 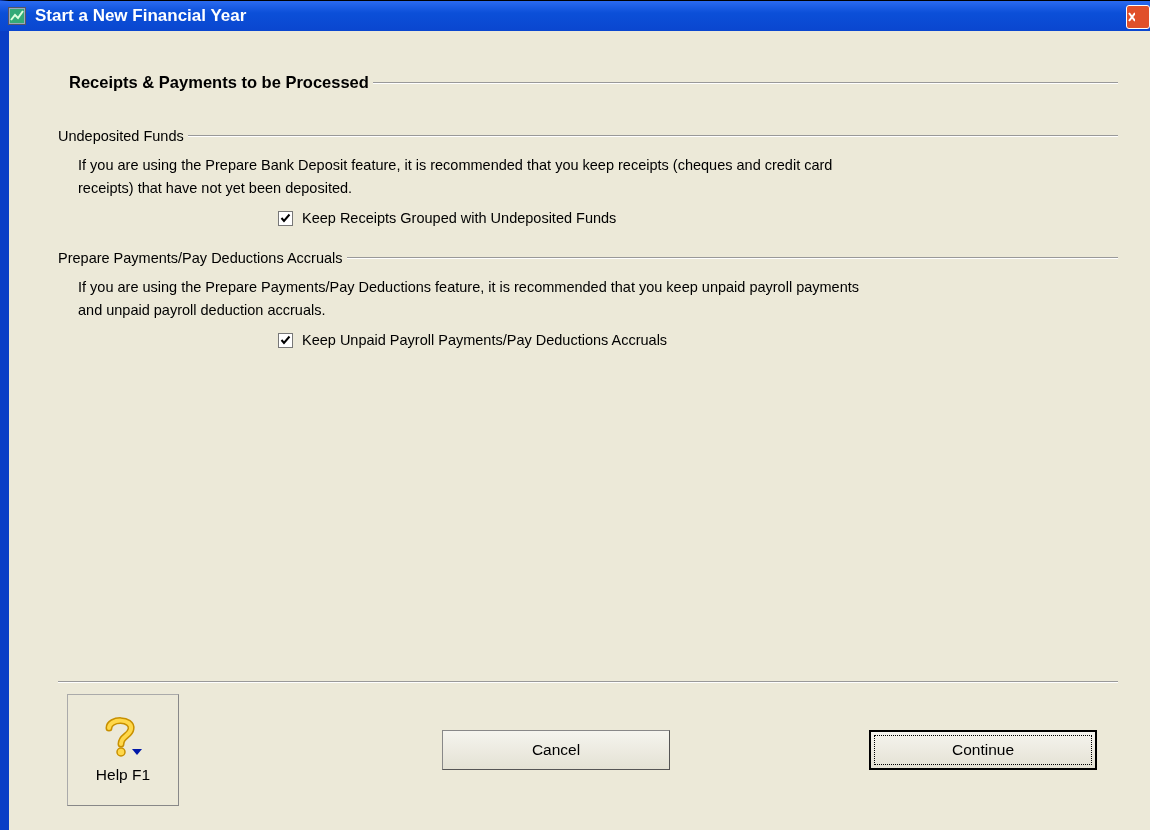 I want to click on description-text: If you are using the Prepare Bank Deposit feature, it is recommended that you keep receipts (cheques and credit card receipts) that have not yet been deposited., so click(x=456, y=177).